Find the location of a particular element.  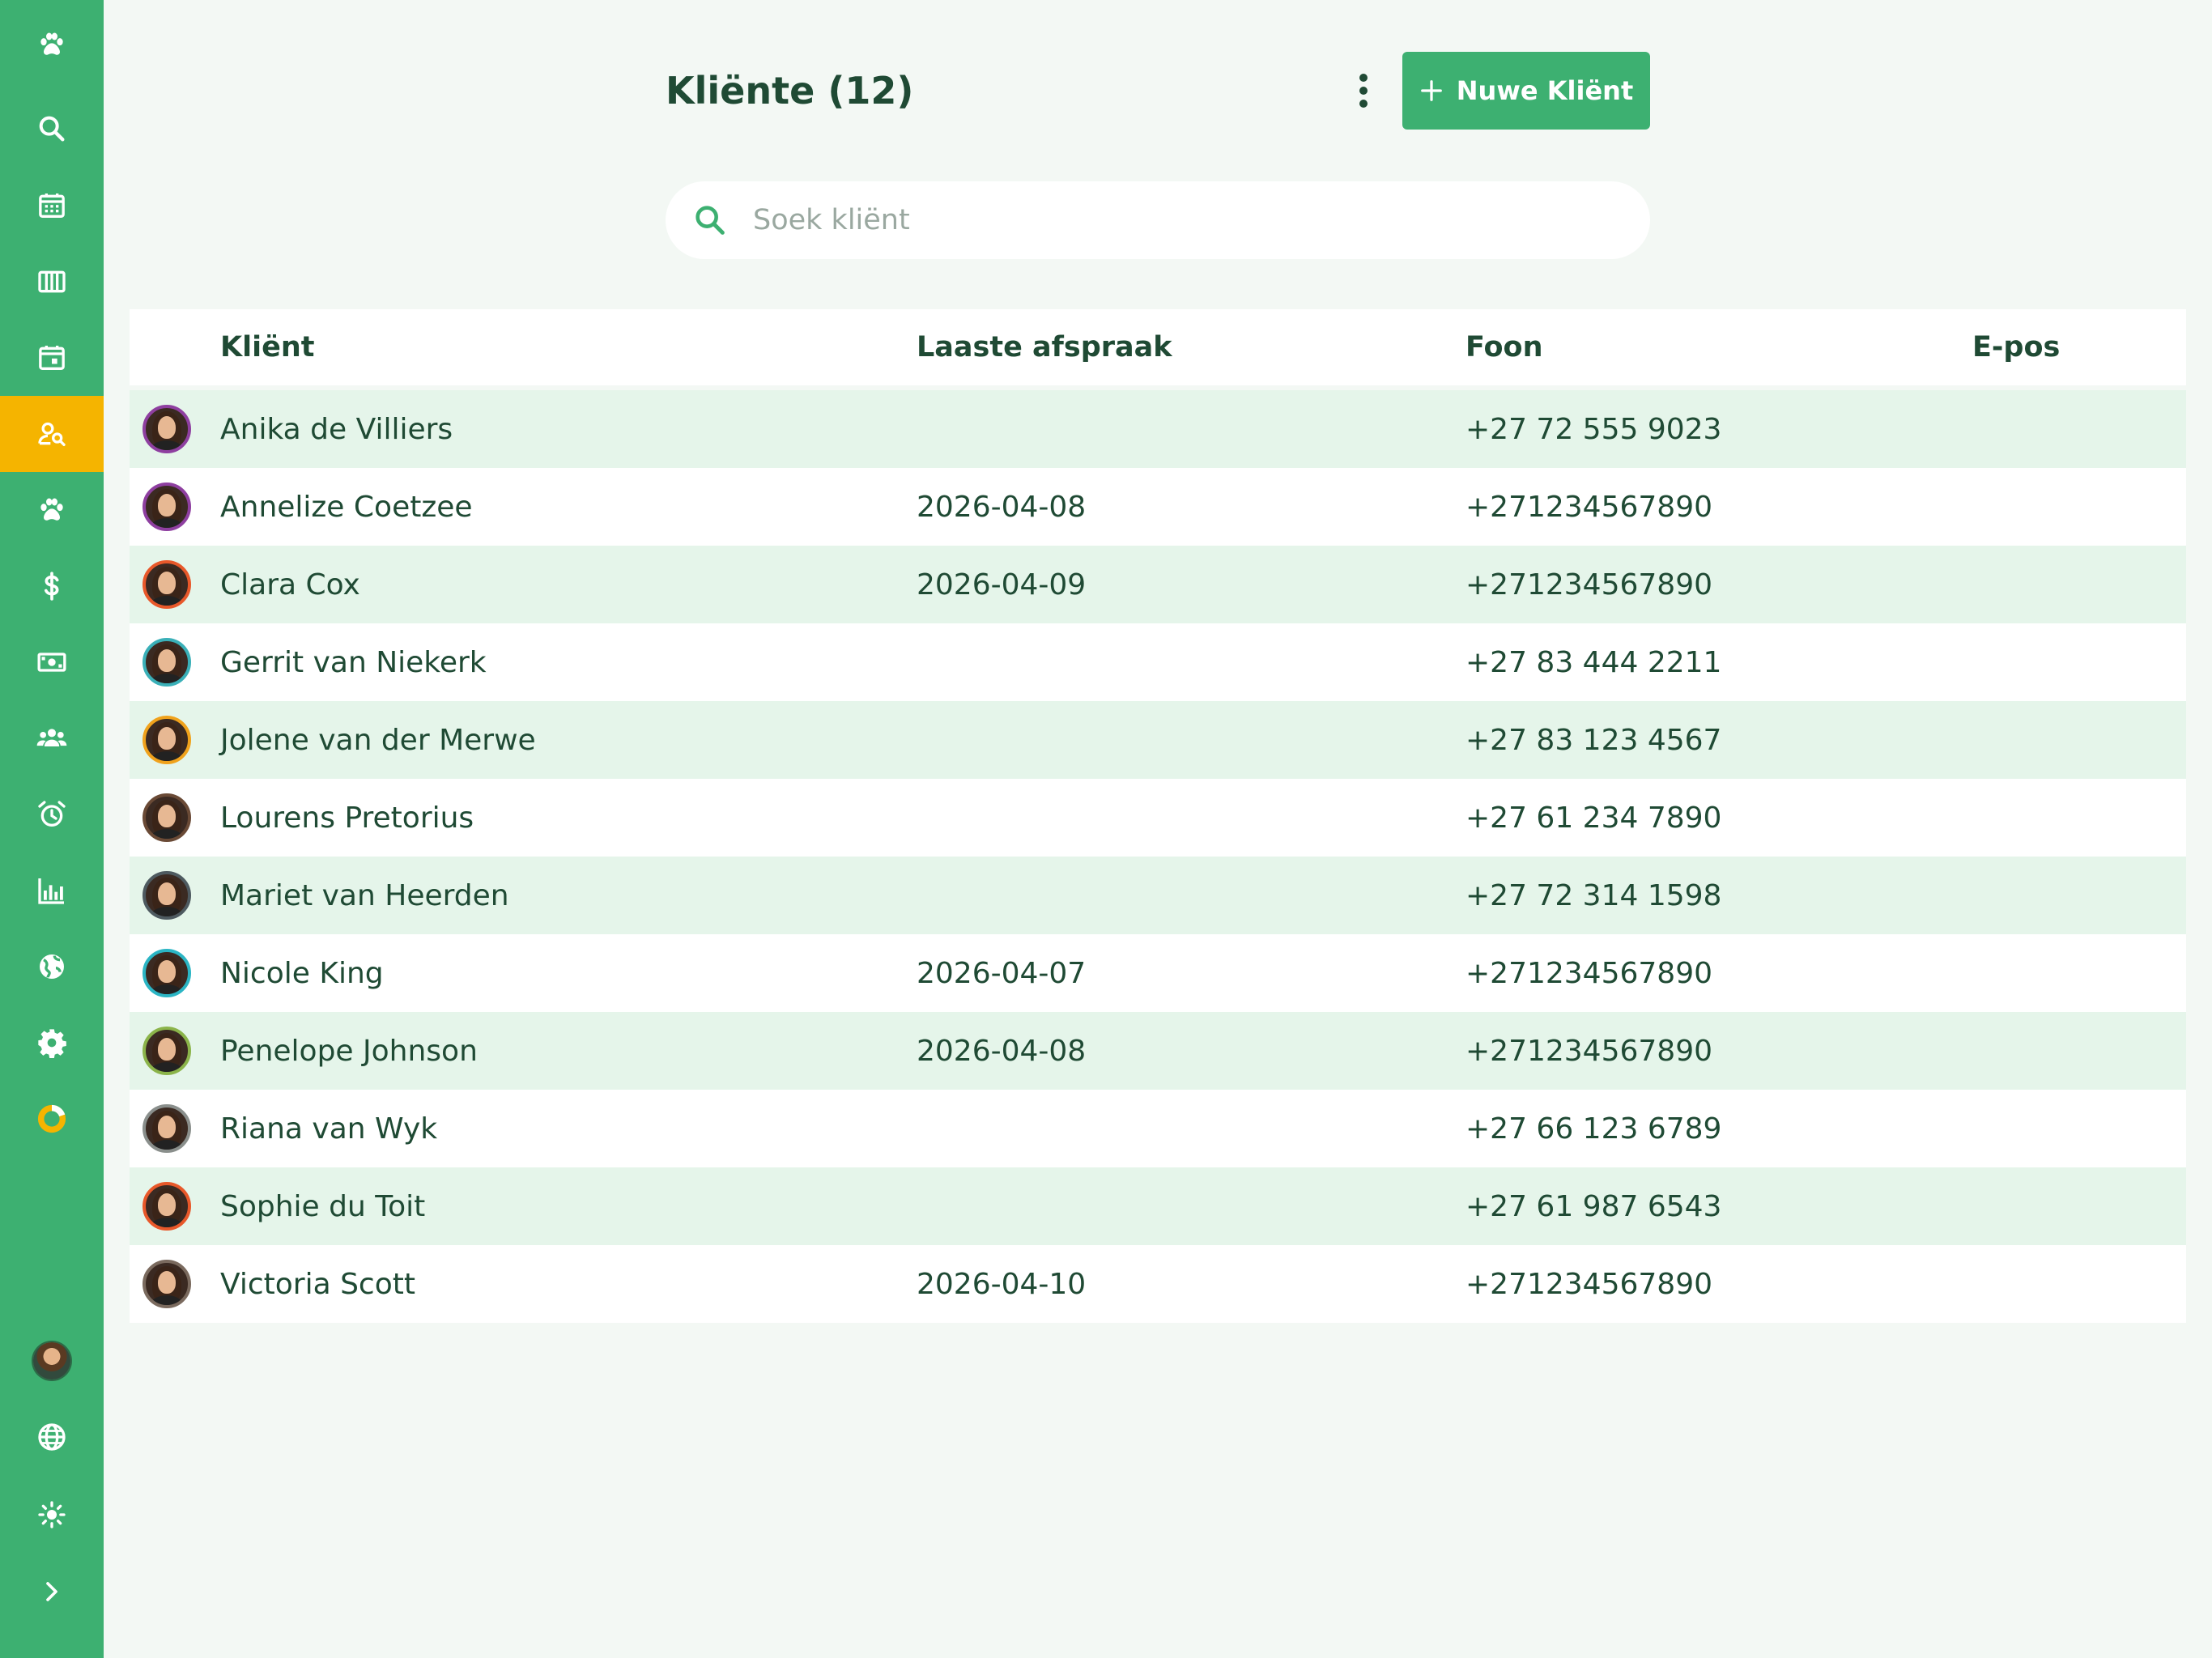

table-row: Riana van Wyk +27 66 123 6789 is located at coordinates (1158, 1128).